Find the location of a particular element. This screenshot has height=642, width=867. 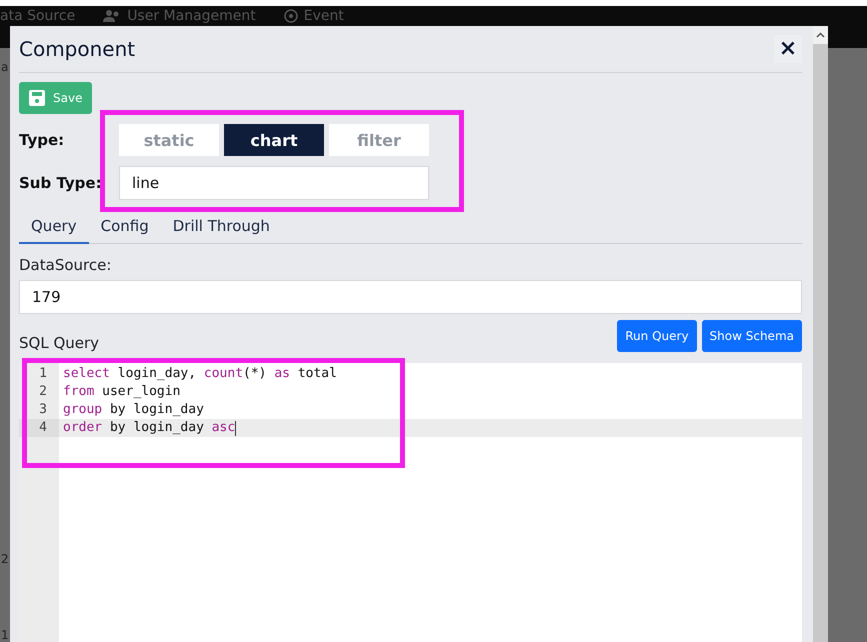

background-text: 1 is located at coordinates (5, 635).